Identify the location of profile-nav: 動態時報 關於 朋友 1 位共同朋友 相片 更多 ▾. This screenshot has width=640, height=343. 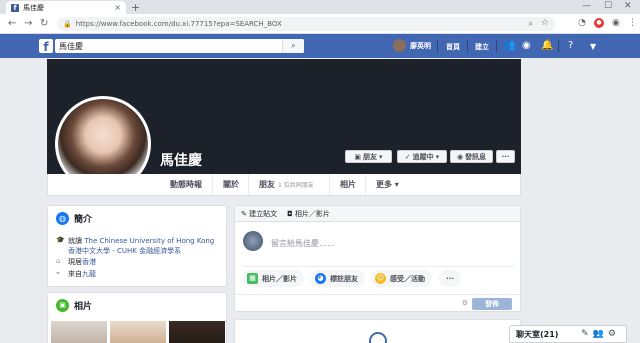
(284, 185).